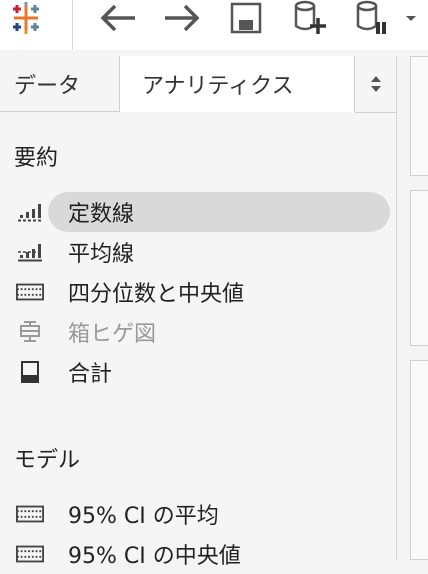 This screenshot has width=428, height=574. What do you see at coordinates (101, 214) in the screenshot?
I see `summary-item-label: 定数線` at bounding box center [101, 214].